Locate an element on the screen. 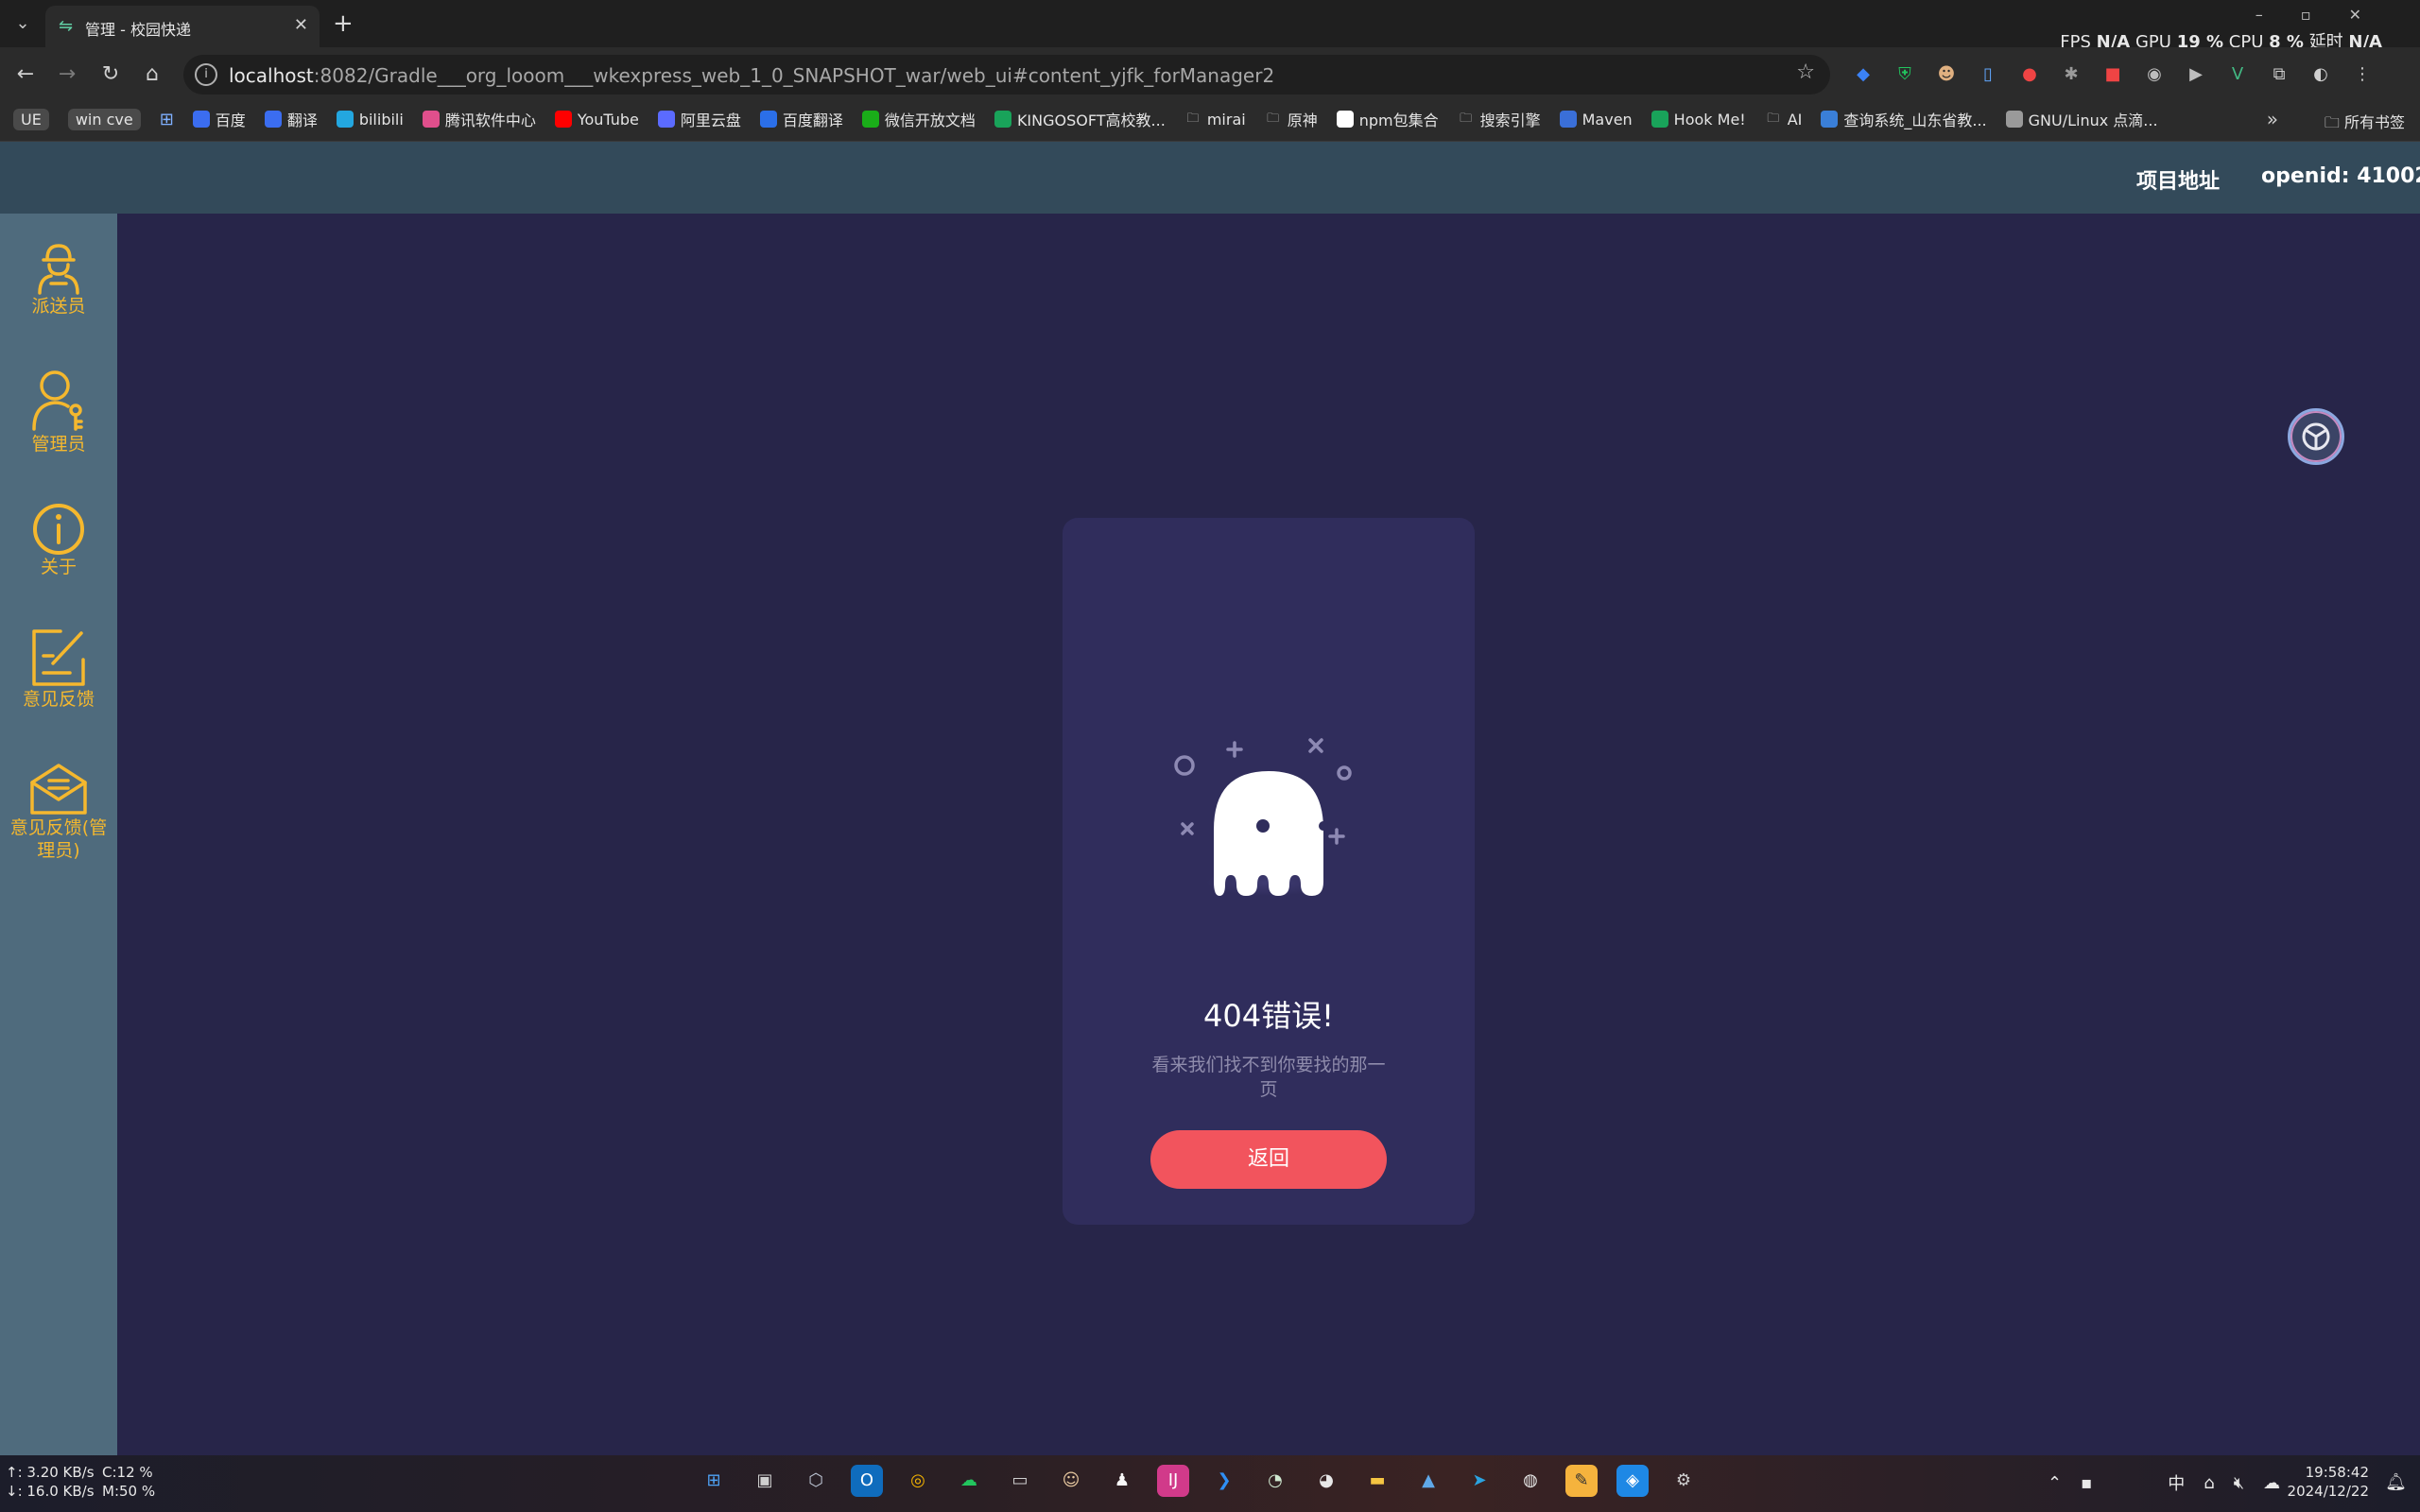 This screenshot has height=1512, width=2420. taskbar-apps: ⊞ ▣ ⬡ O ◎ ☁ ▭ ☺ ♟ IJ ❯ ◔ ◕ ▬ ▲ ➤ ◍ ✎ ◈ ⚙ is located at coordinates (1199, 1481).